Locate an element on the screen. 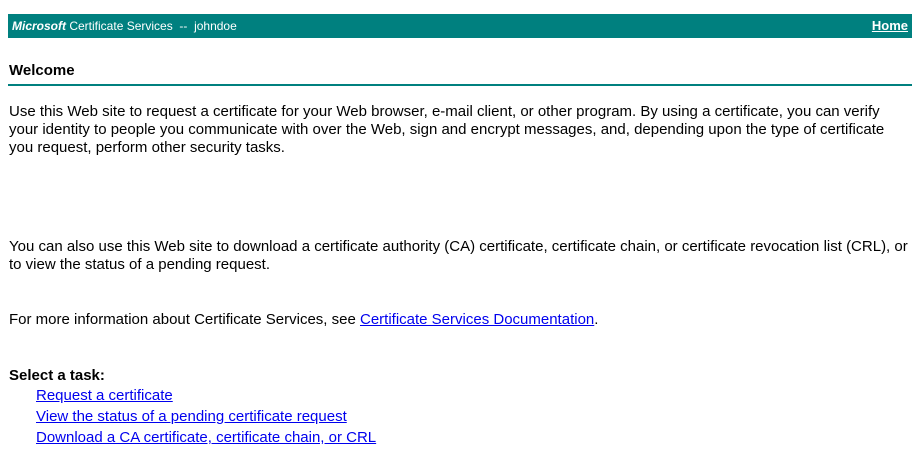 This screenshot has width=915, height=475. page-title: Welcome is located at coordinates (42, 70).